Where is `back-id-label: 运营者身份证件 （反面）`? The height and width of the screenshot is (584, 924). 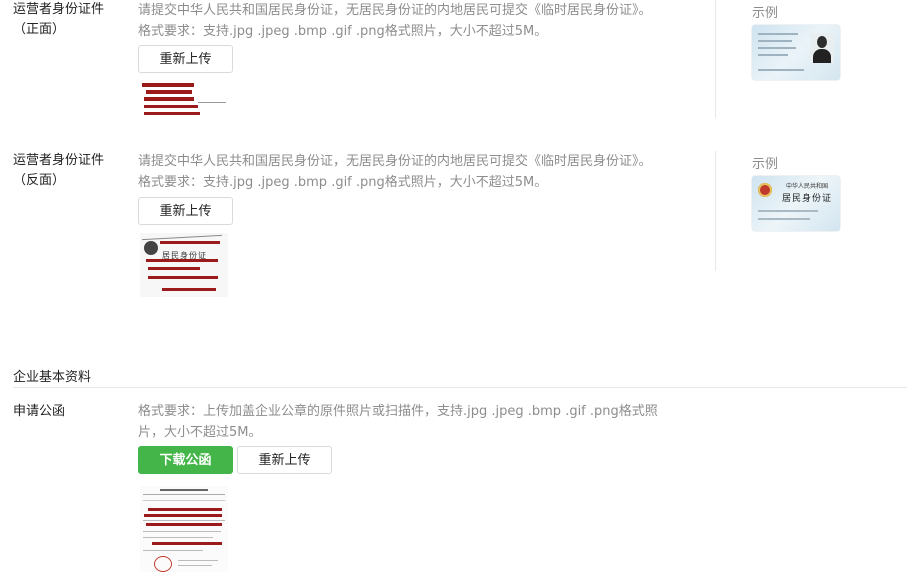
back-id-label: 运营者身份证件 （反面） is located at coordinates (58, 171).